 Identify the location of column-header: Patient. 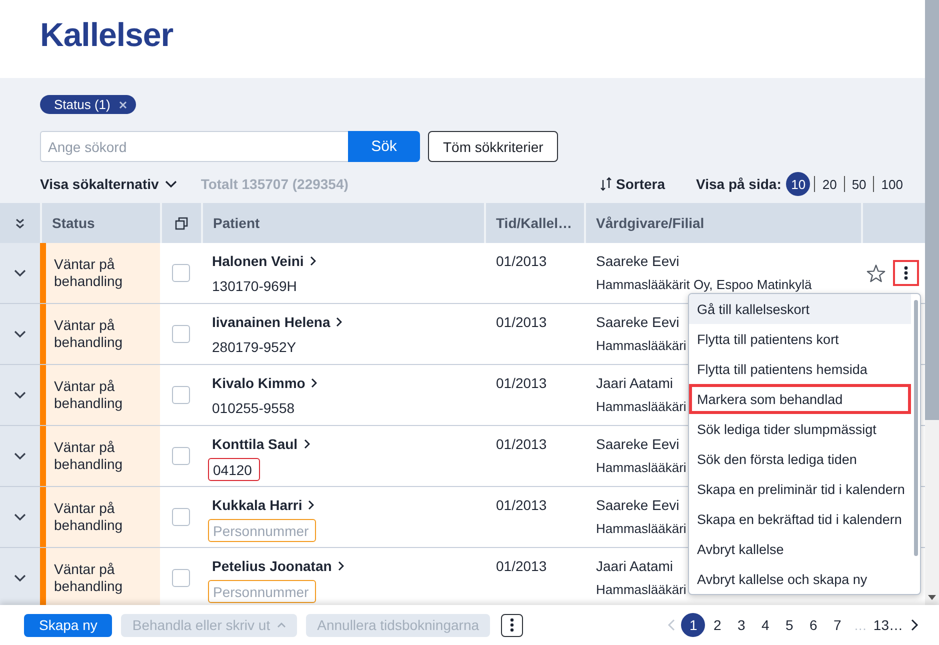
(342, 223).